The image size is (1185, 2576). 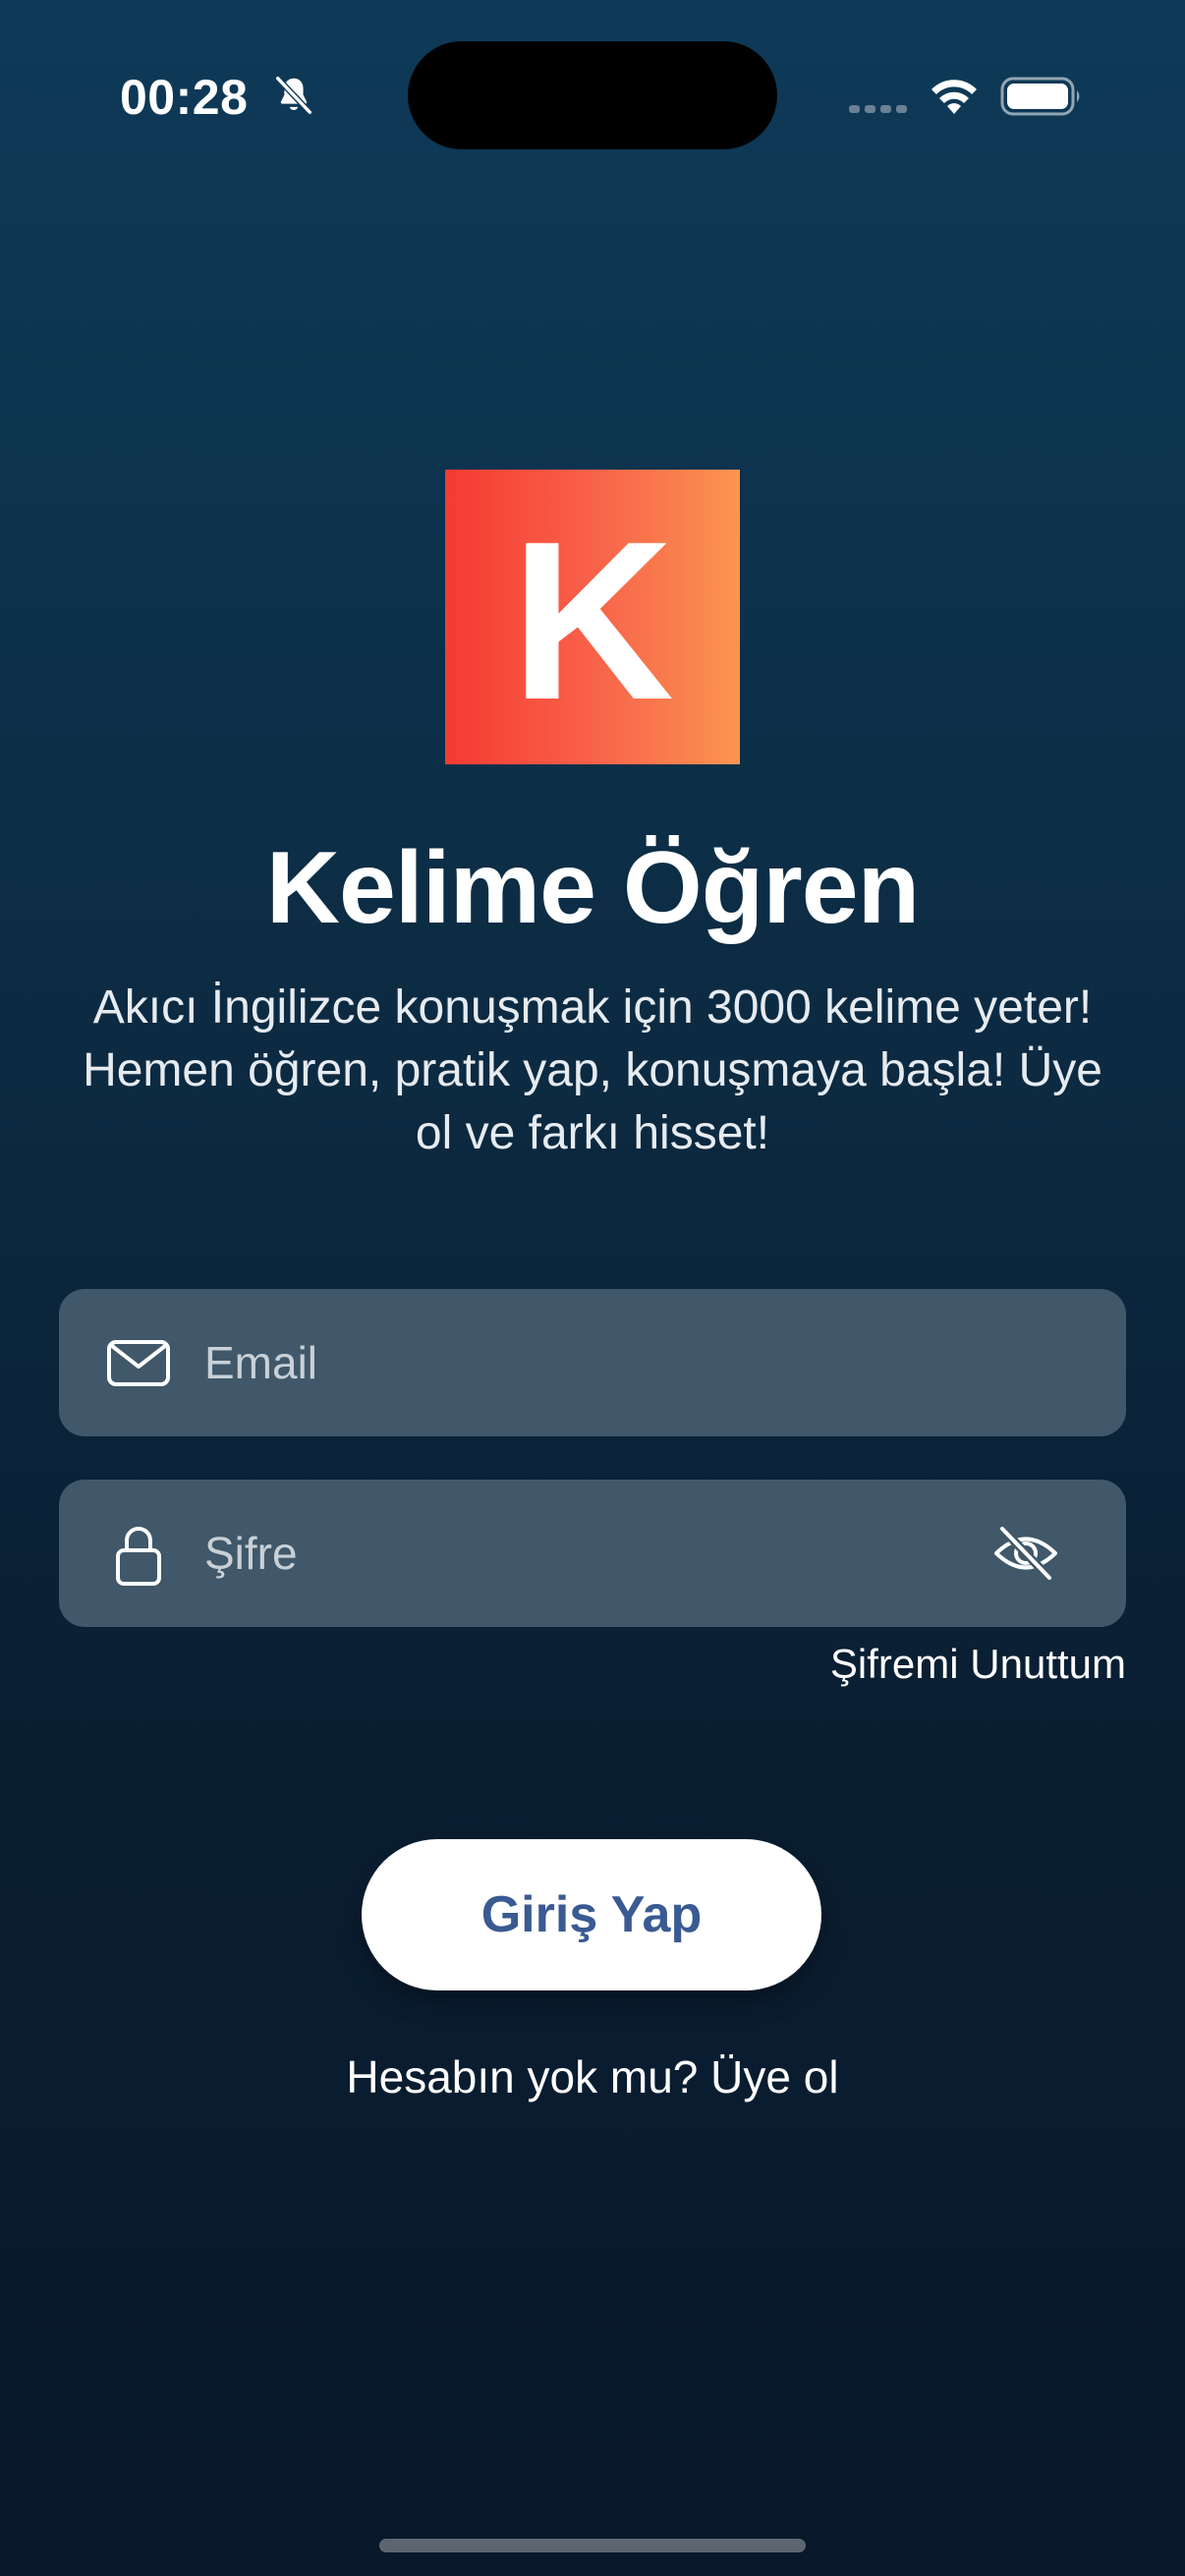 I want to click on logo-letter: K, so click(x=592, y=620).